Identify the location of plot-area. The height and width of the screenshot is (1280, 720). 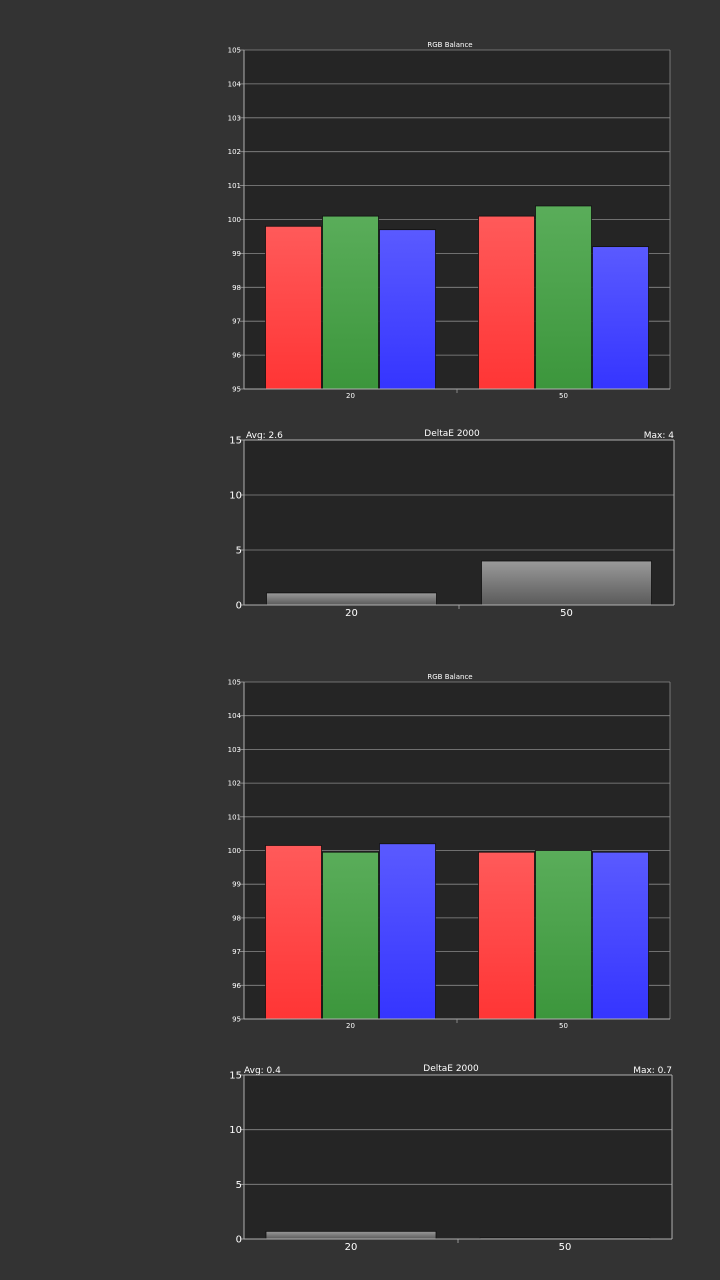
(458, 1157).